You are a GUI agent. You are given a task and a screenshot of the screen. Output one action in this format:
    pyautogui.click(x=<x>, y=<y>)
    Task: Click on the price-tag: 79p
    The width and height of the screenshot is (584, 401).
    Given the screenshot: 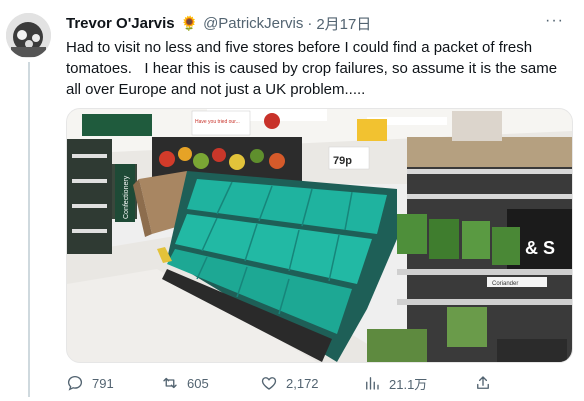 What is the action you would take?
    pyautogui.click(x=342, y=161)
    